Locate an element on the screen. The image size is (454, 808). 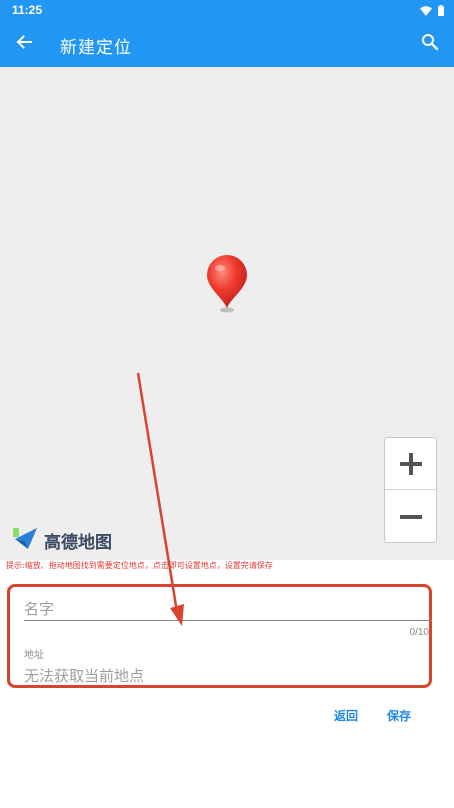
map-provider-name: 高德地图 is located at coordinates (78, 542).